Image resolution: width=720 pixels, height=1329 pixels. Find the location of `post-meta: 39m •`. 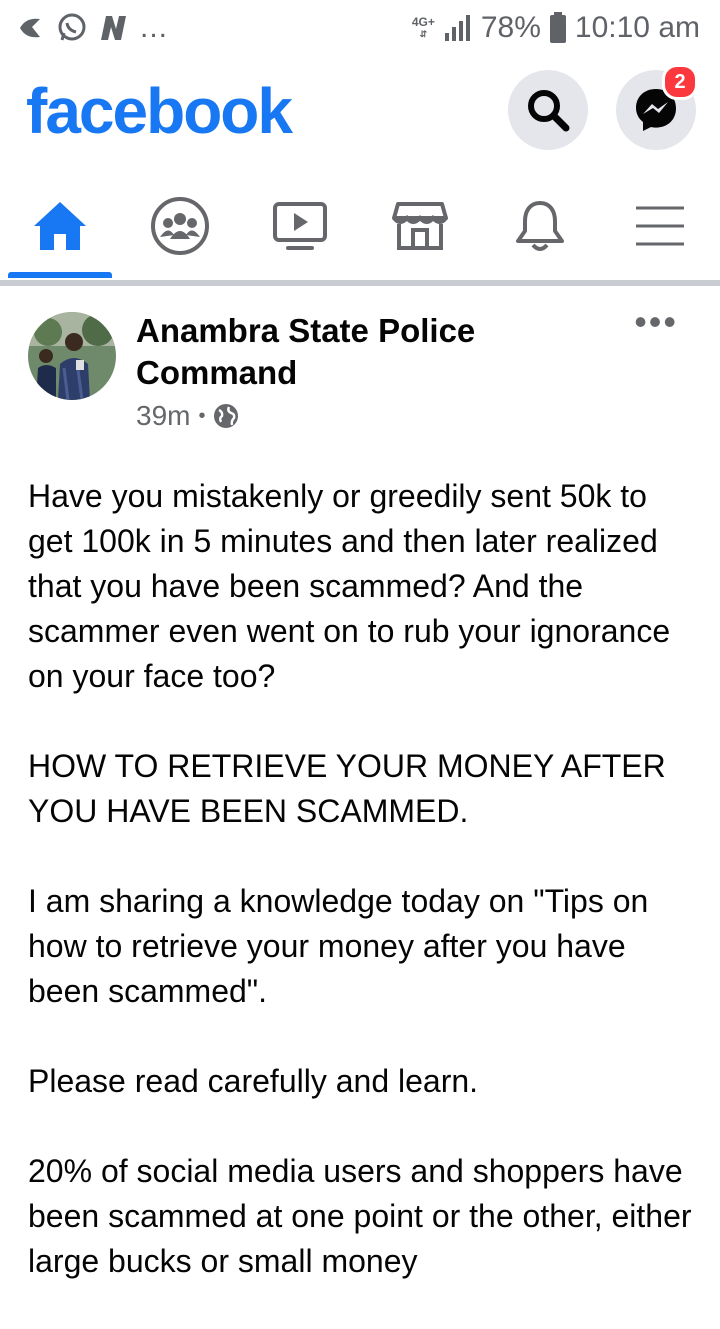

post-meta: 39m • is located at coordinates (187, 416).